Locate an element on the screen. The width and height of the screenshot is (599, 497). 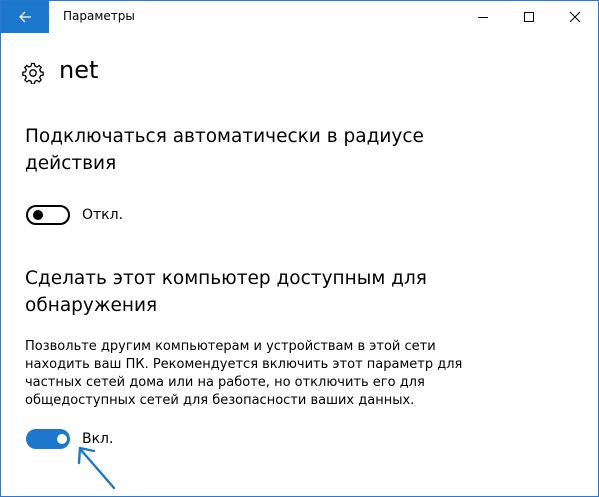
page-title: net is located at coordinates (79, 70).